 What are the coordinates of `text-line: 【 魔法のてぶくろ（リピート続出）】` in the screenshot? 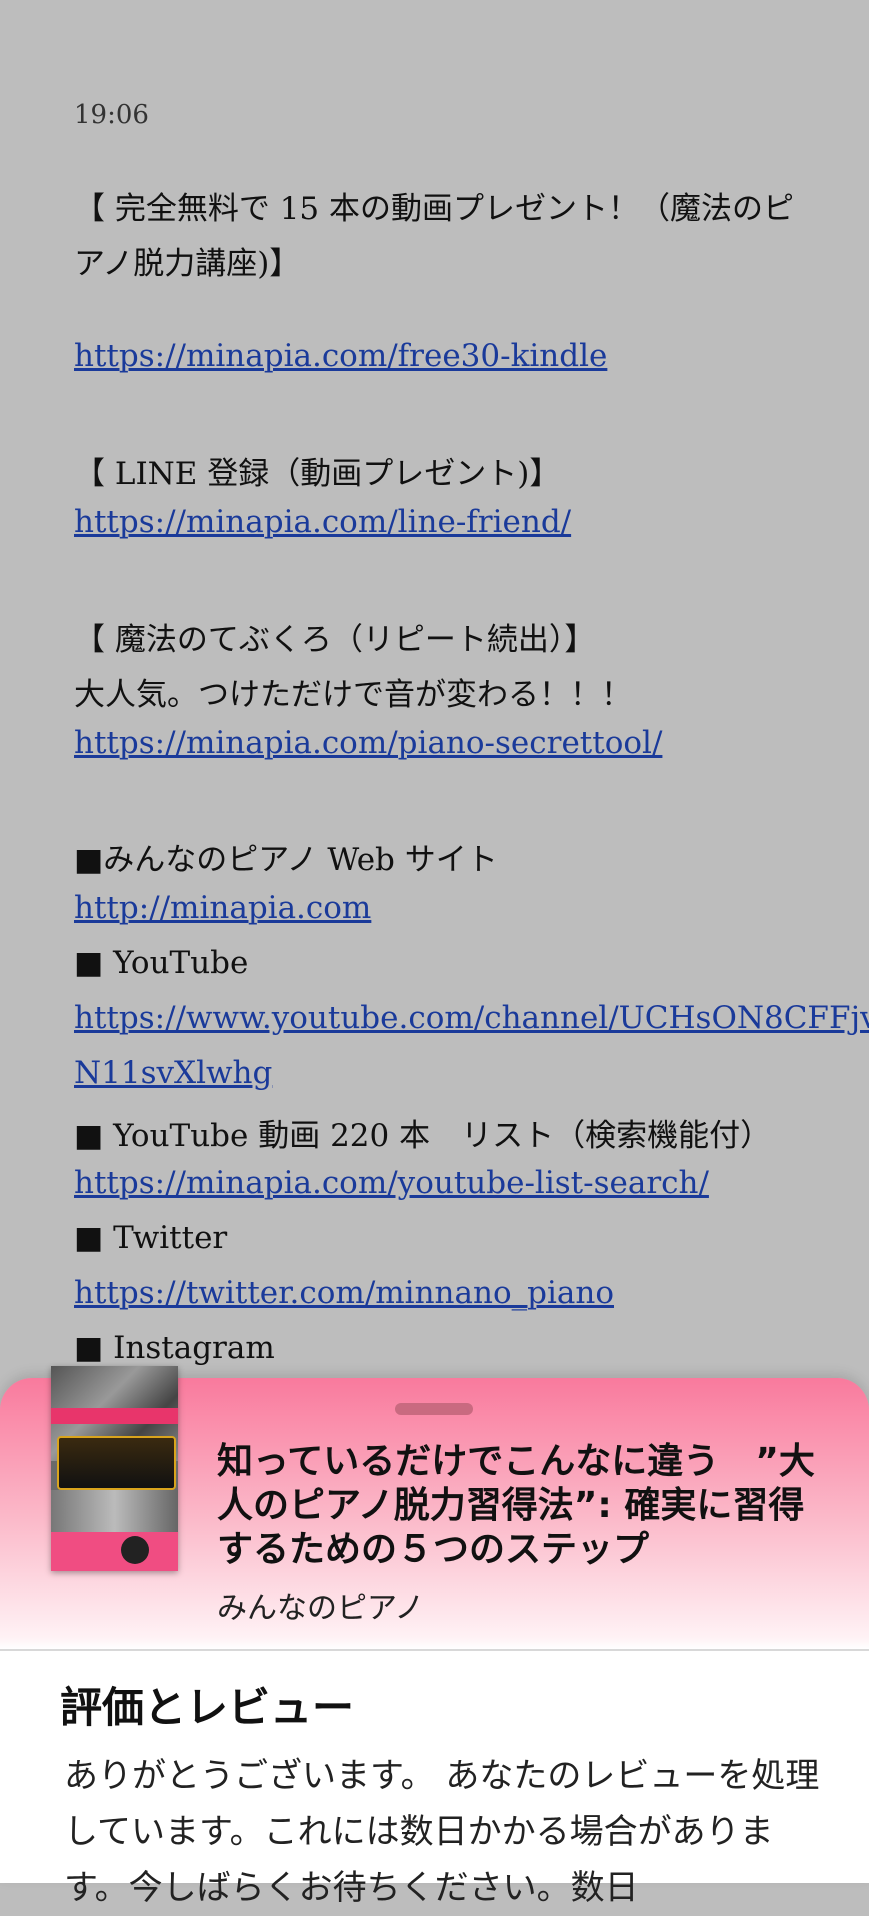 It's located at (335, 640).